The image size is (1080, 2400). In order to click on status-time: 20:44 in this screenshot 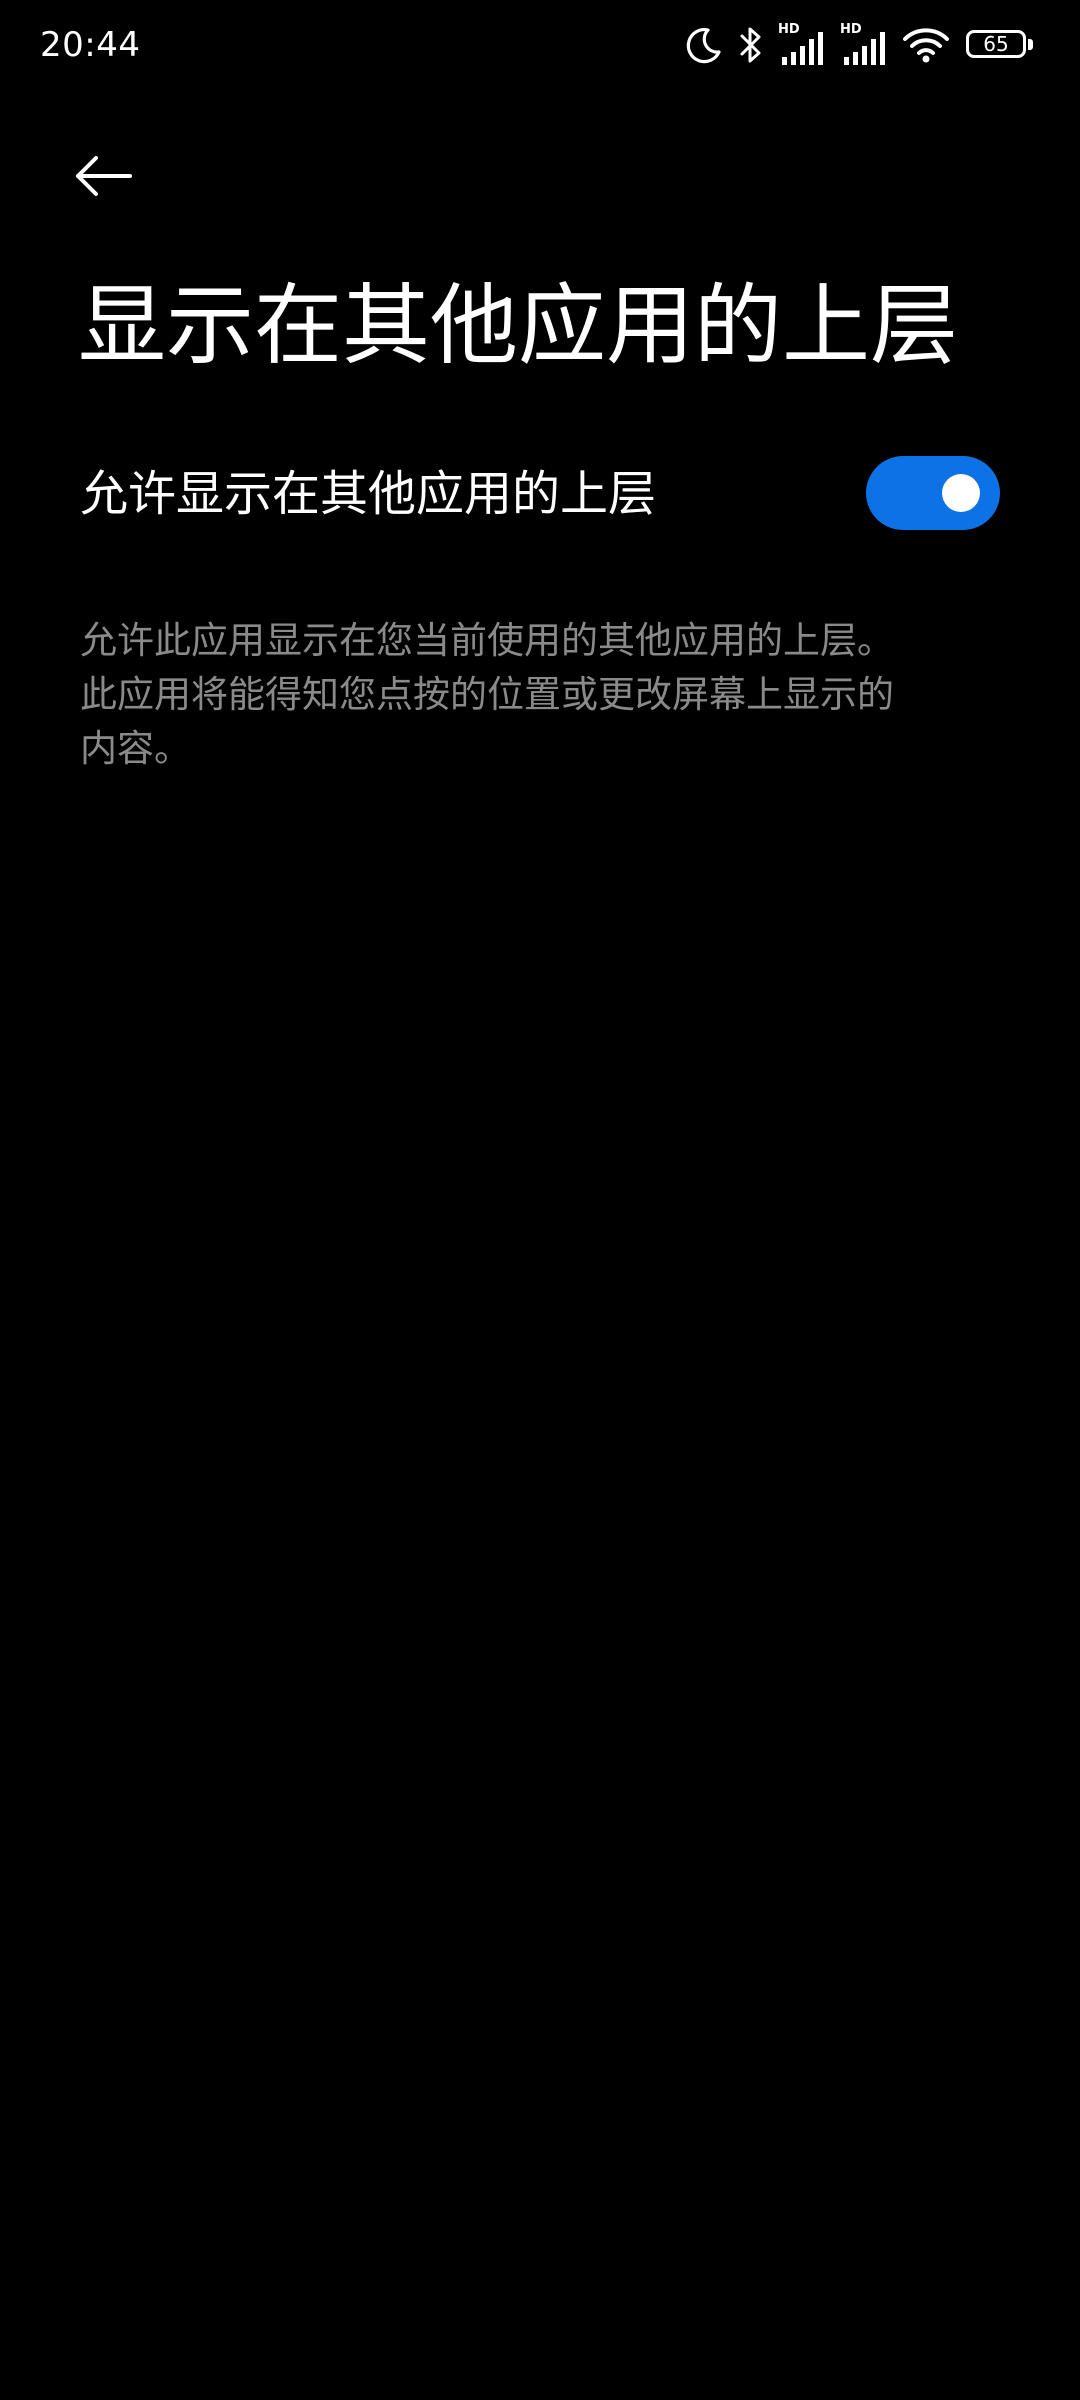, I will do `click(90, 45)`.